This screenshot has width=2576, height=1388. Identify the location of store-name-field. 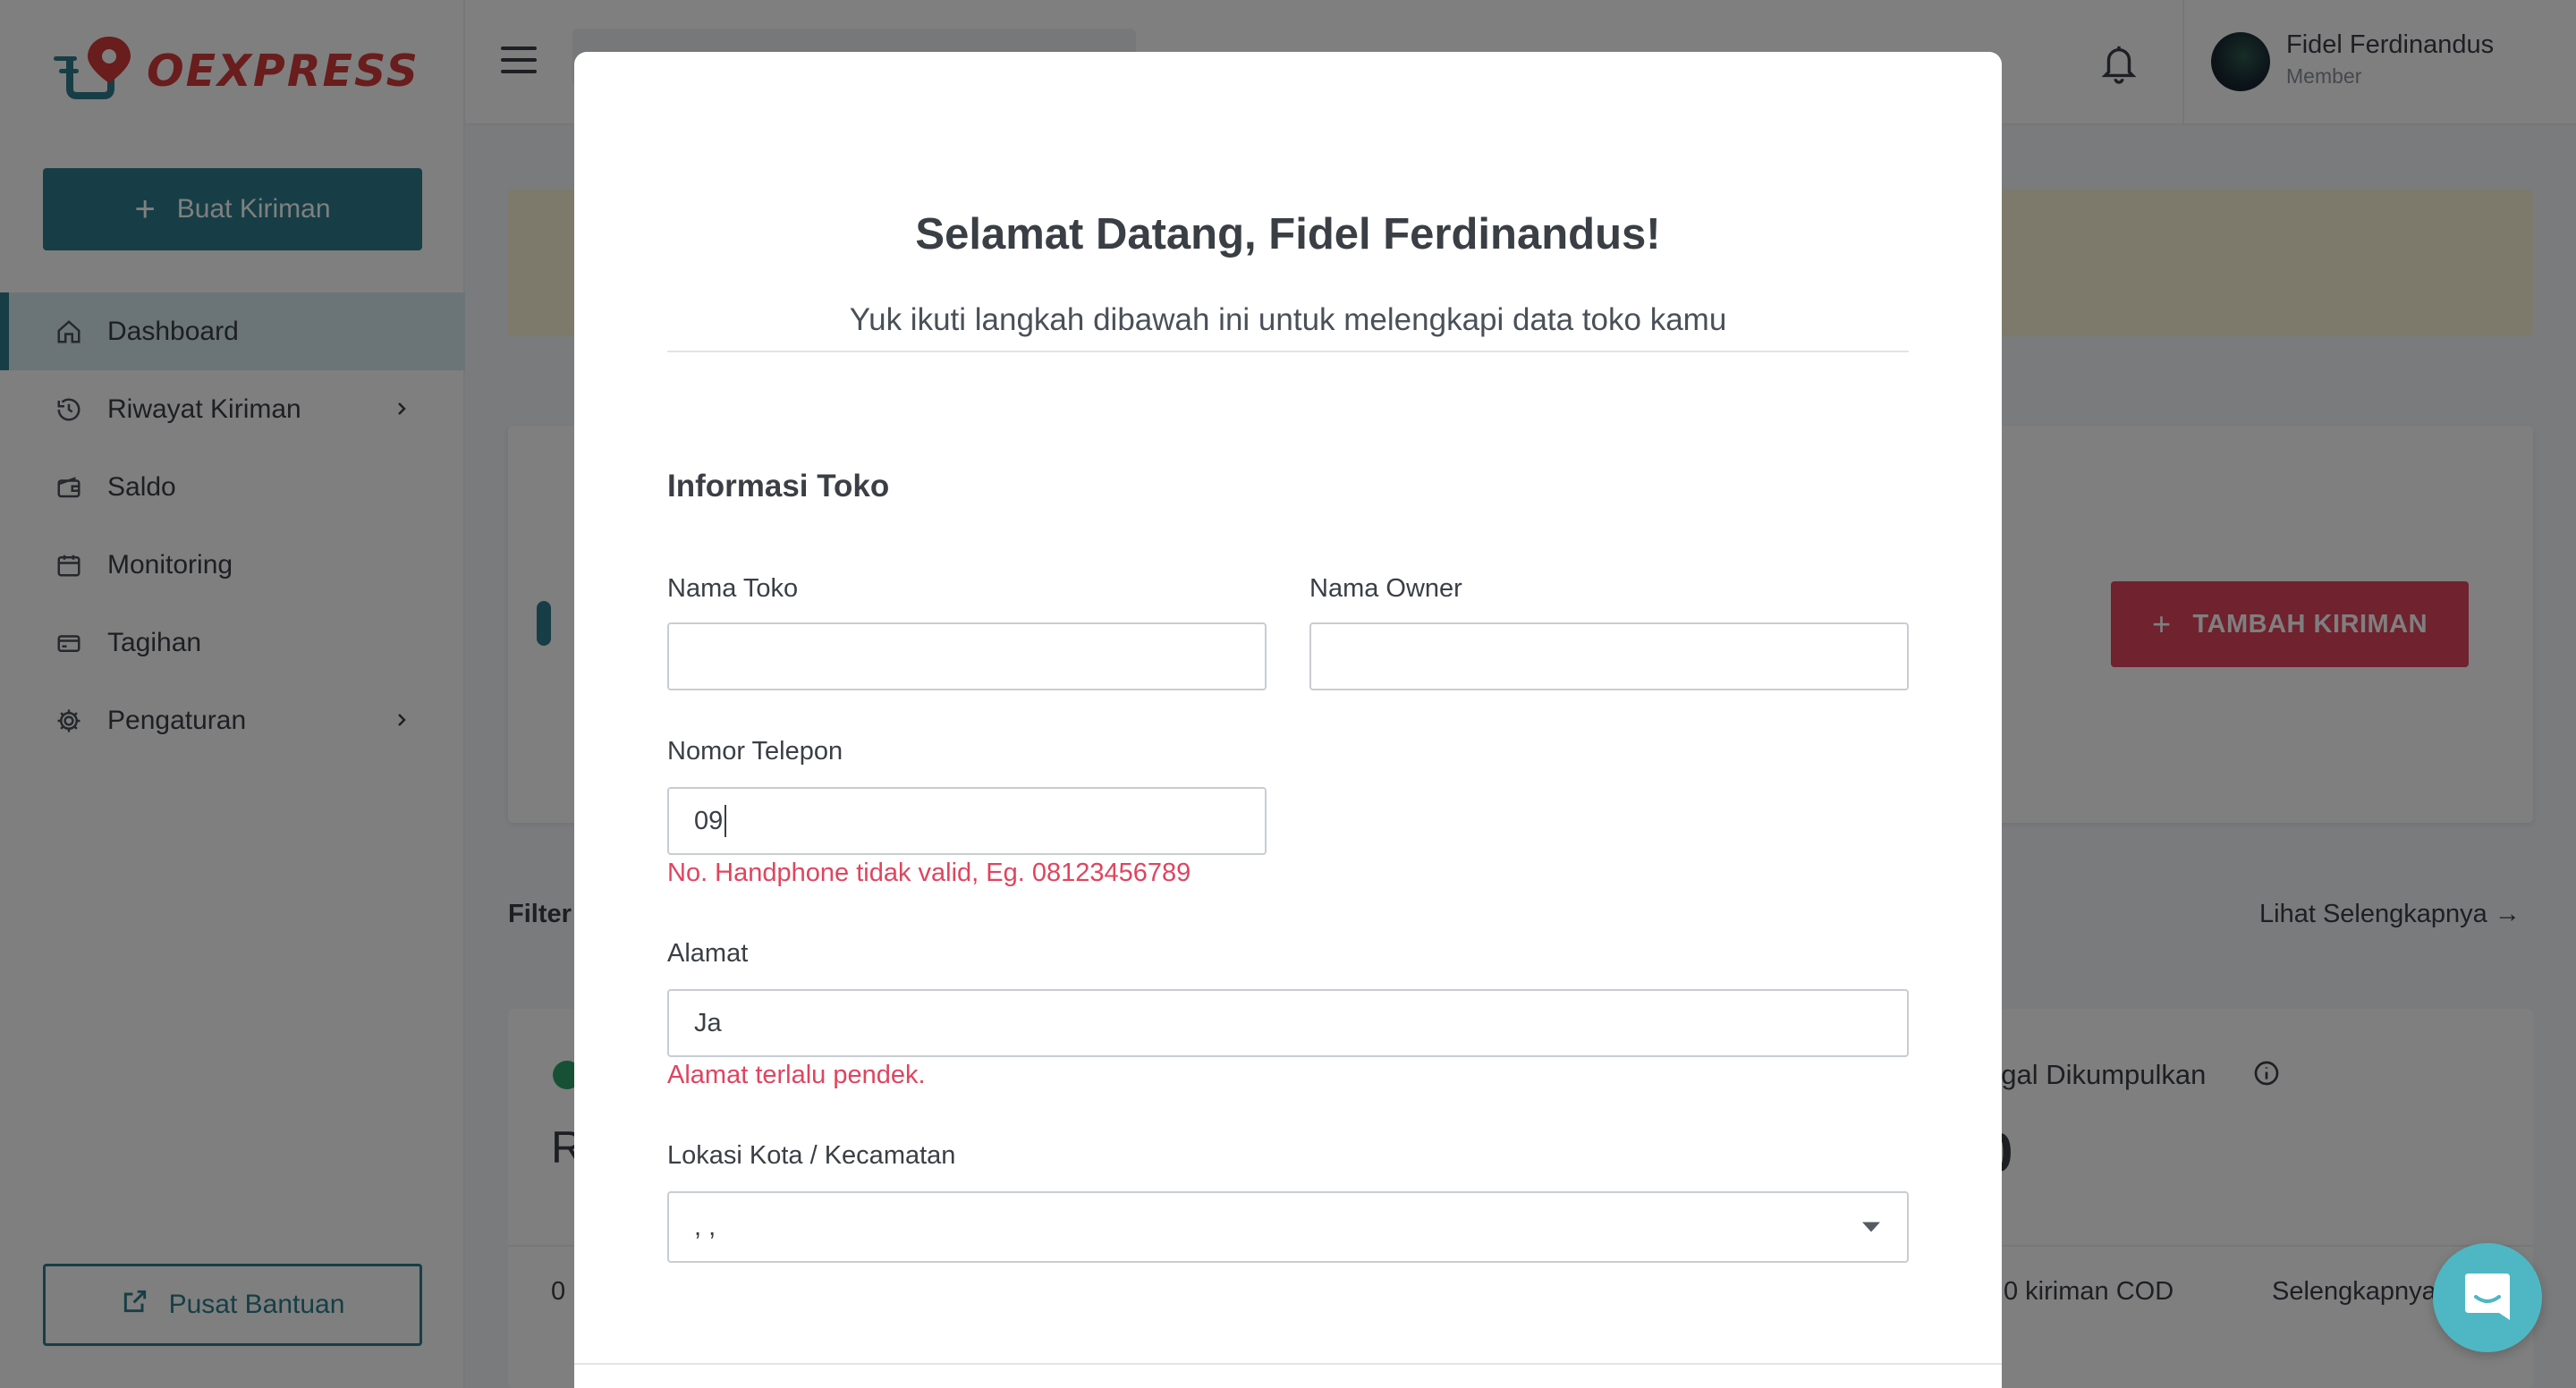
(967, 656).